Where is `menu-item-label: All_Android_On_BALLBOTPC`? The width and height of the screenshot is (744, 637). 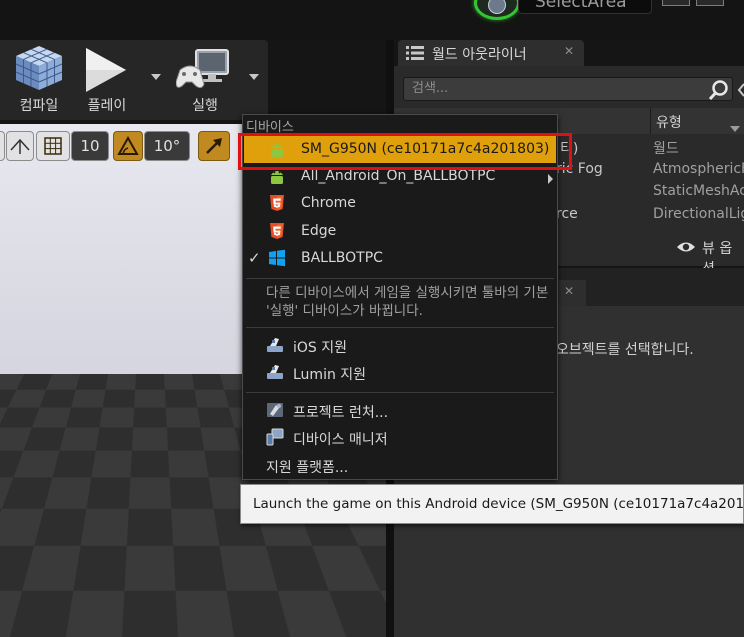
menu-item-label: All_Android_On_BALLBOTPC is located at coordinates (398, 176).